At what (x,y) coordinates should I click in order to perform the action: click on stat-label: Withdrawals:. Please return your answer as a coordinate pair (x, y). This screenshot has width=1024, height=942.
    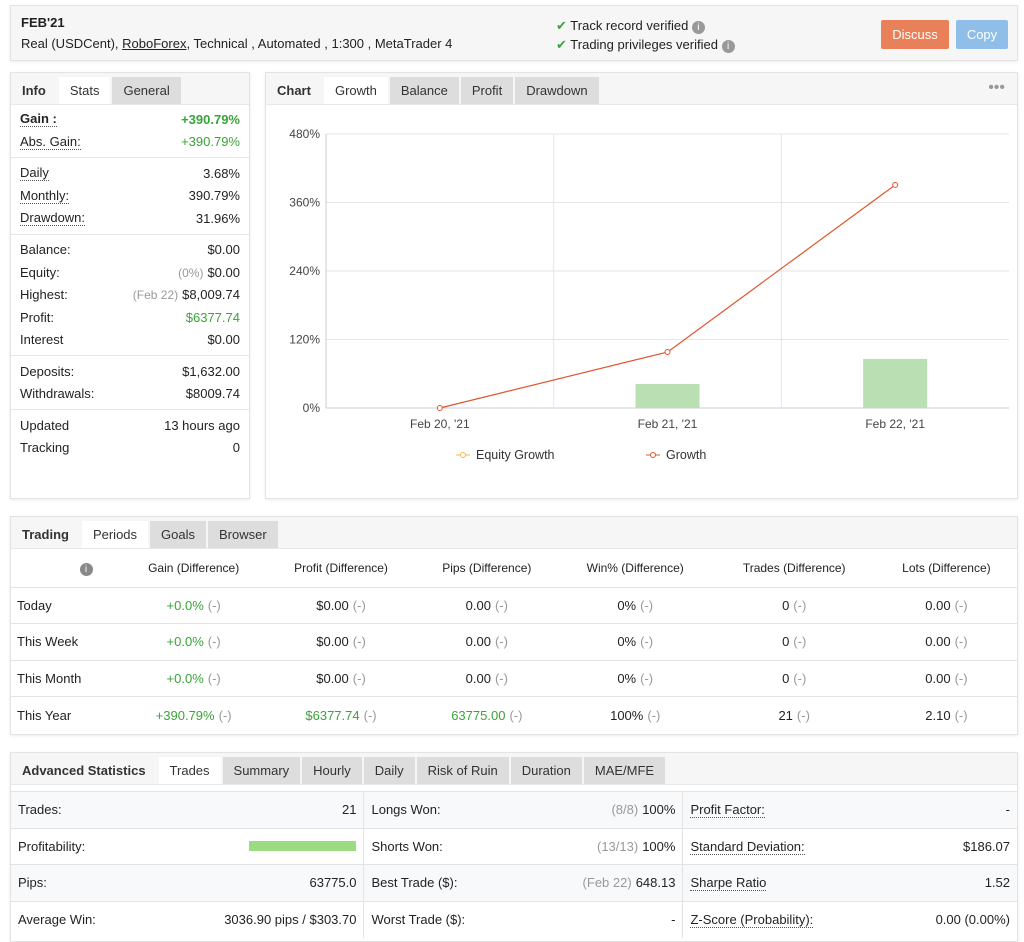
    Looking at the image, I should click on (57, 394).